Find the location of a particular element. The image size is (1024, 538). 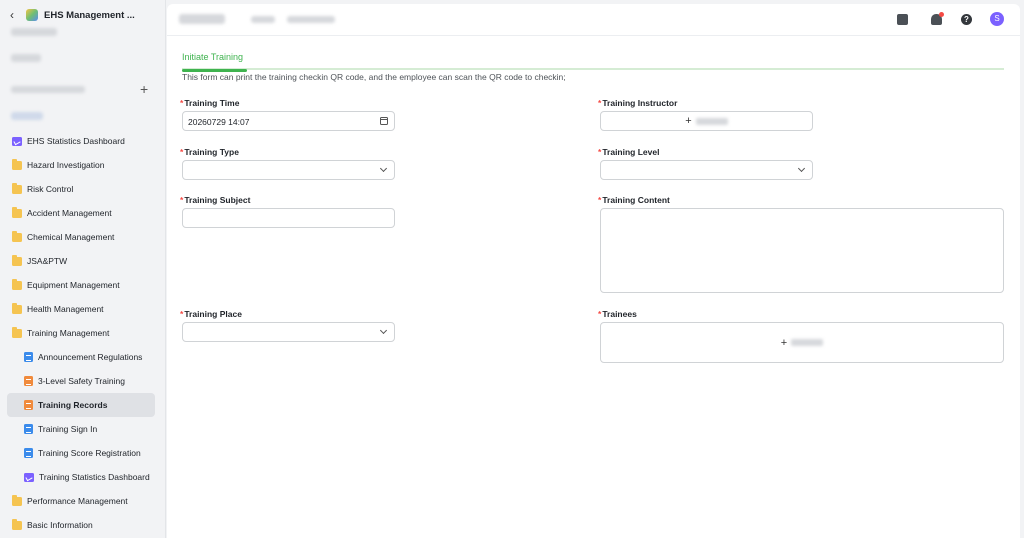

sidebar-item-hazard-investigation: Hazard Investigation is located at coordinates (81, 165).